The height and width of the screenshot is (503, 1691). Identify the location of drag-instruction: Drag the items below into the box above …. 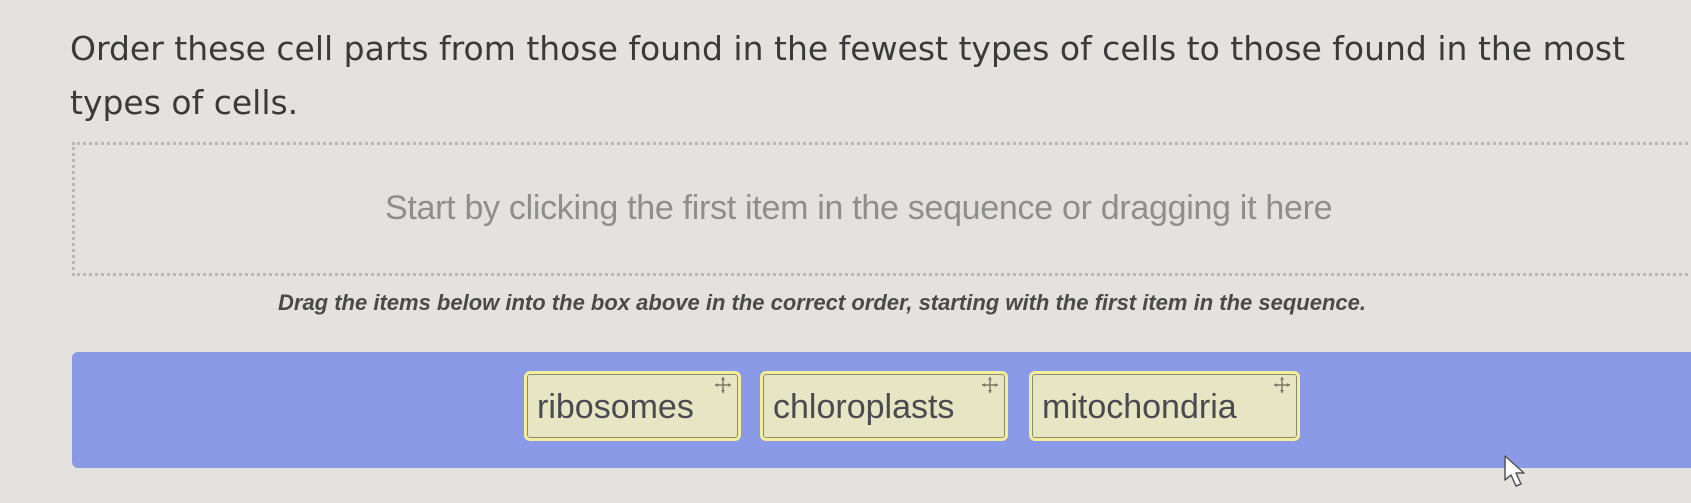
(822, 302).